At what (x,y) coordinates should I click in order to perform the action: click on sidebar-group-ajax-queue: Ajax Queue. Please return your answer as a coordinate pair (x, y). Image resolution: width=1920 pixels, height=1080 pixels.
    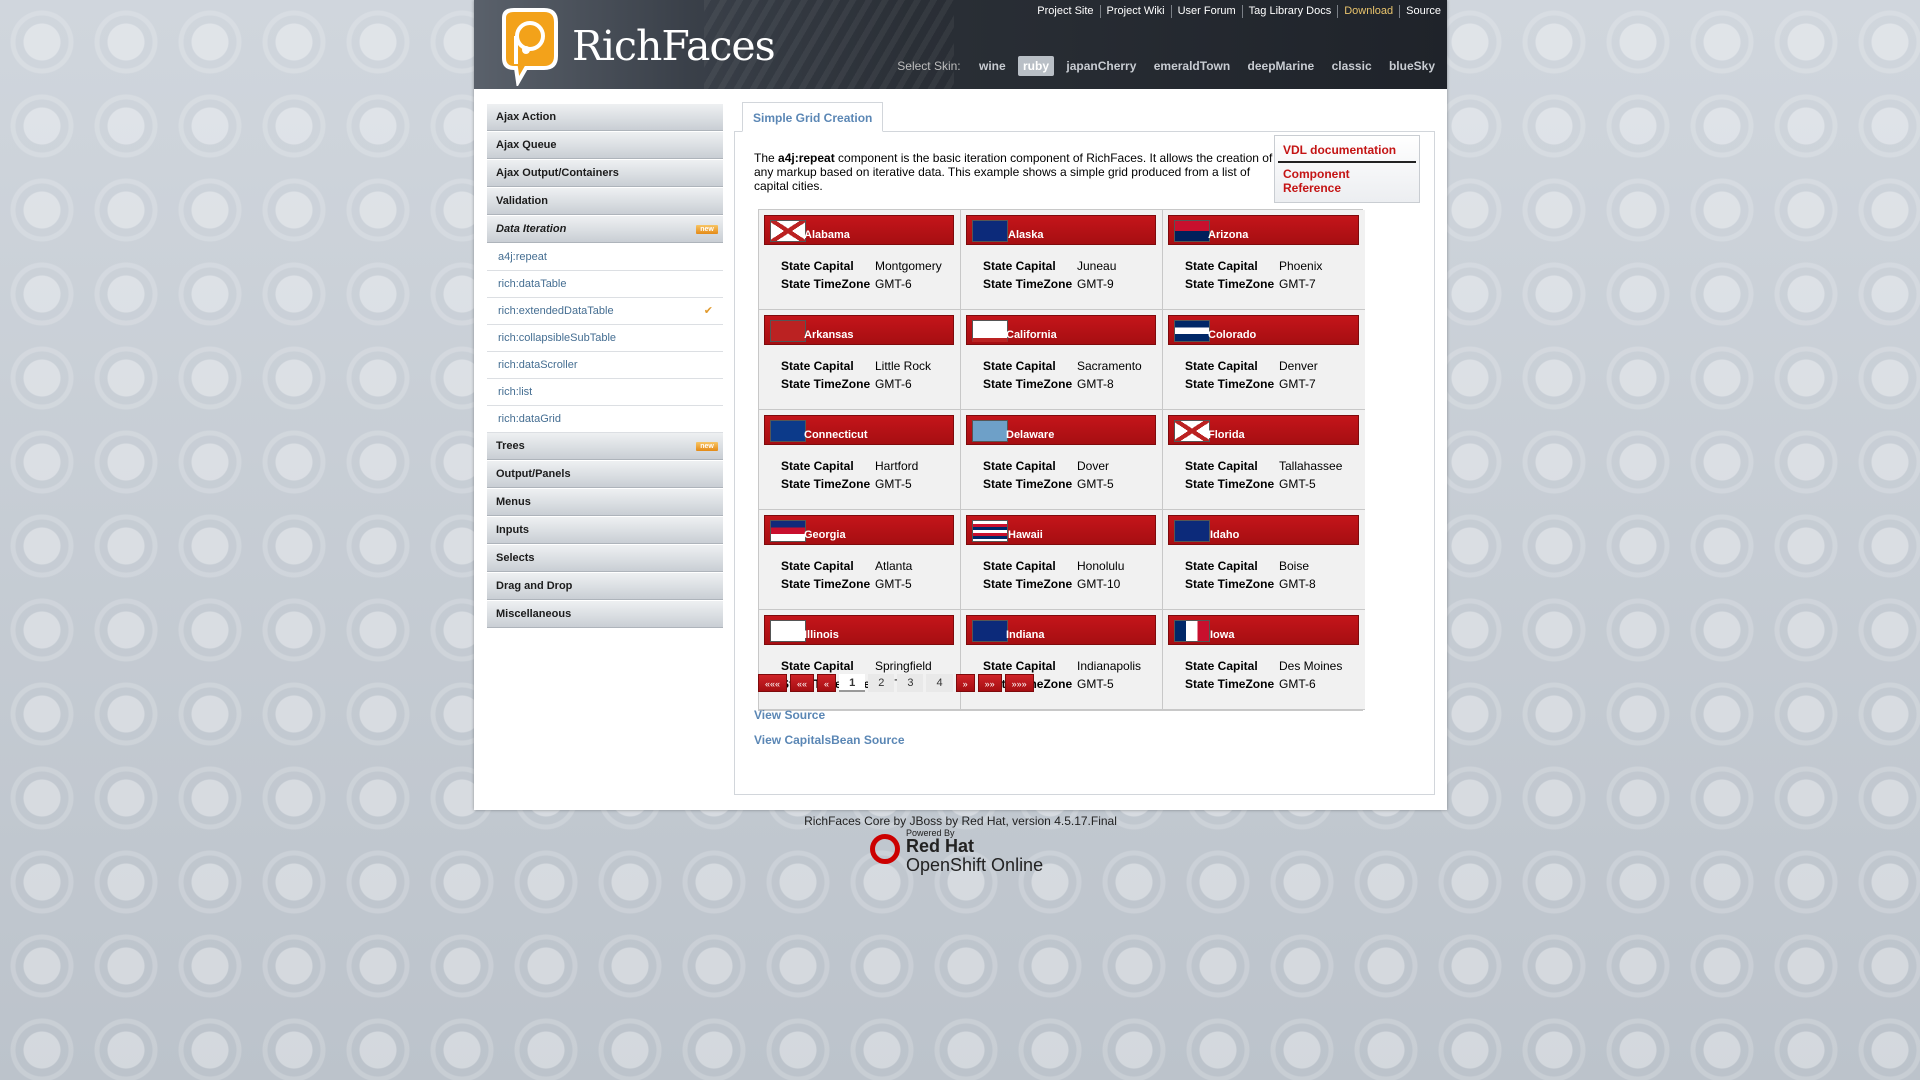
    Looking at the image, I should click on (605, 145).